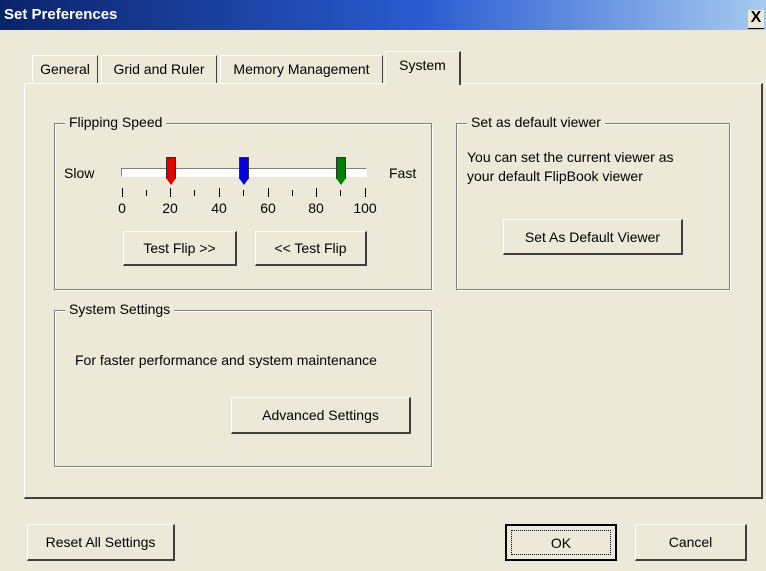  Describe the element at coordinates (555, 176) in the screenshot. I see `default-viewer-description-line2: your default FlipBook viewer` at that location.